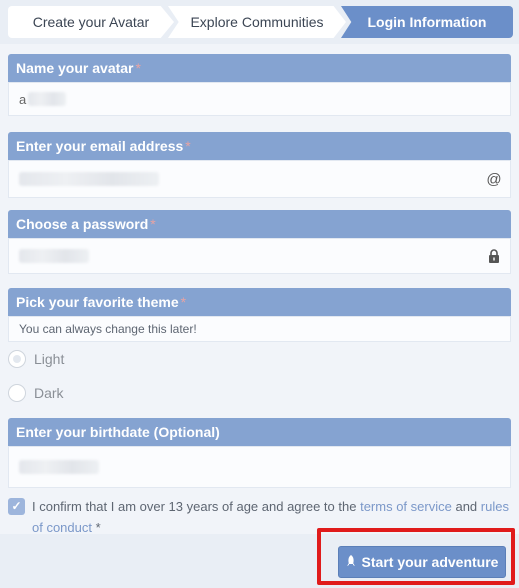 Image resolution: width=519 pixels, height=588 pixels. What do you see at coordinates (259, 256) in the screenshot?
I see `password-input` at bounding box center [259, 256].